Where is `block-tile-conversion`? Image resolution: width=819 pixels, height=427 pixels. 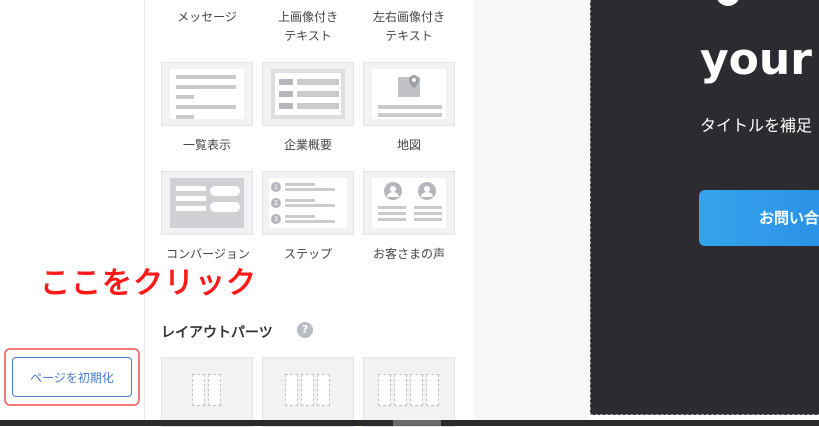 block-tile-conversion is located at coordinates (207, 203).